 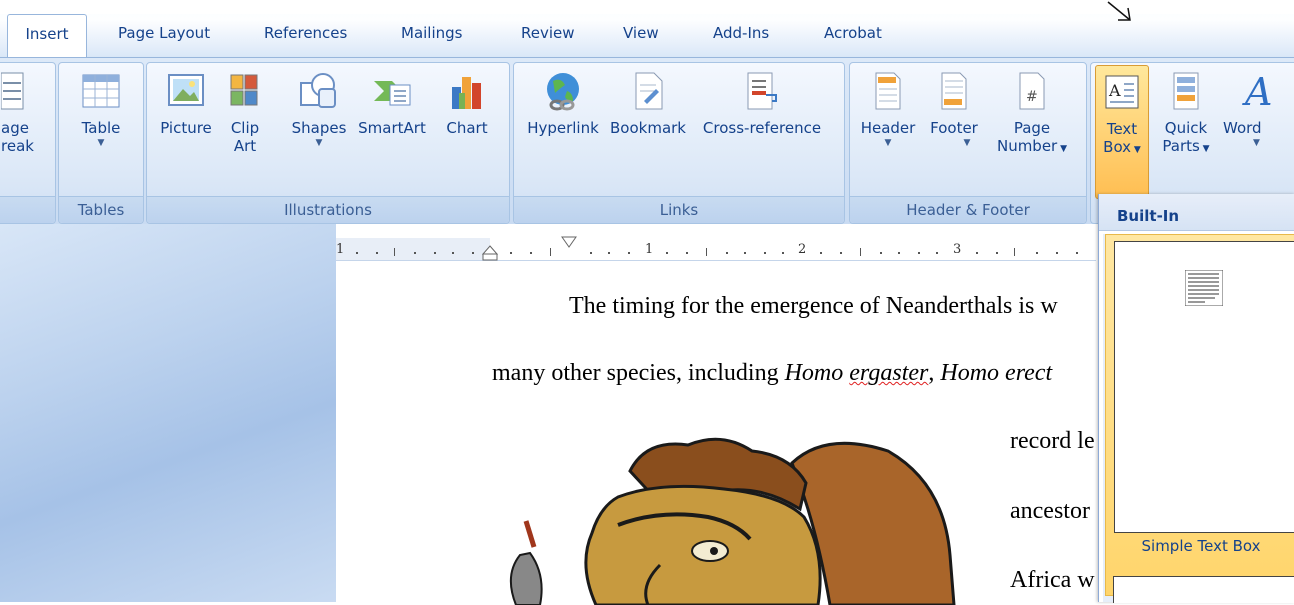 What do you see at coordinates (648, 128) in the screenshot?
I see `bookmark-label: Bookmark` at bounding box center [648, 128].